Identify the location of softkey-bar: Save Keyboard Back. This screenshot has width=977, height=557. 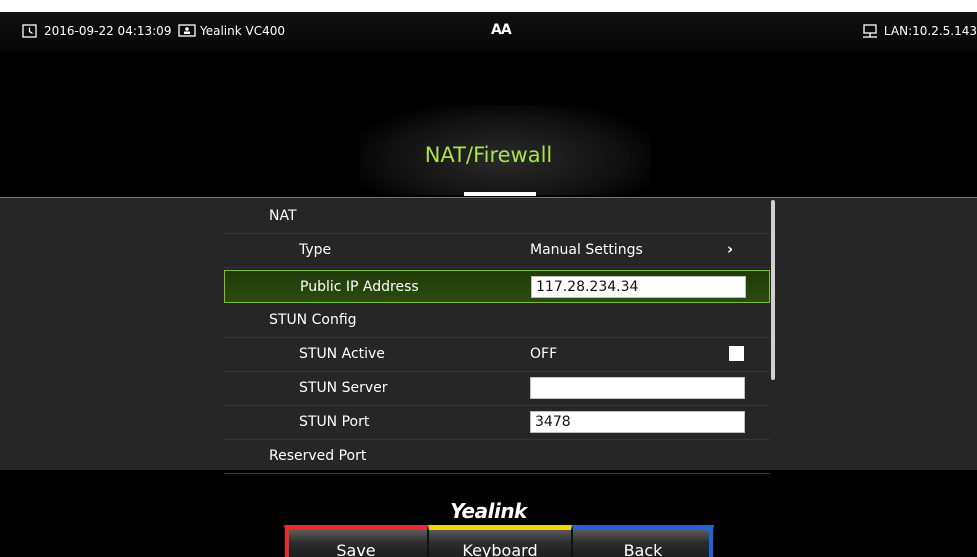
(499, 541).